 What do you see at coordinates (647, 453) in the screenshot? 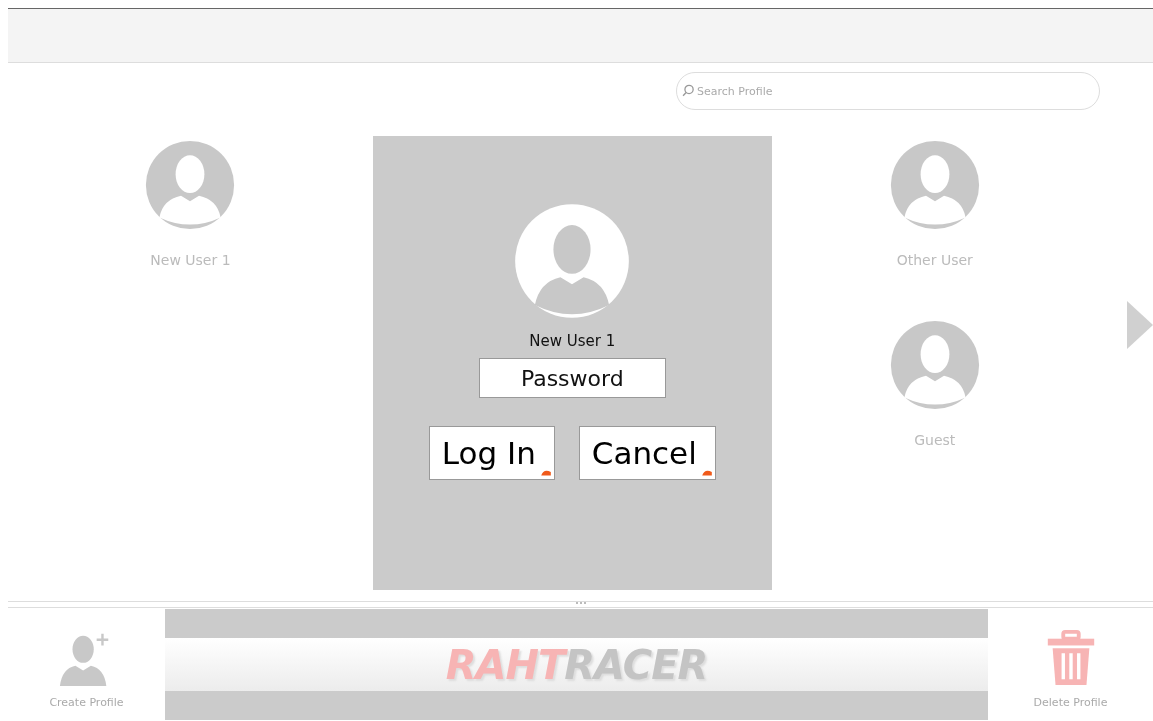
I see `dialog-button: Cancel` at bounding box center [647, 453].